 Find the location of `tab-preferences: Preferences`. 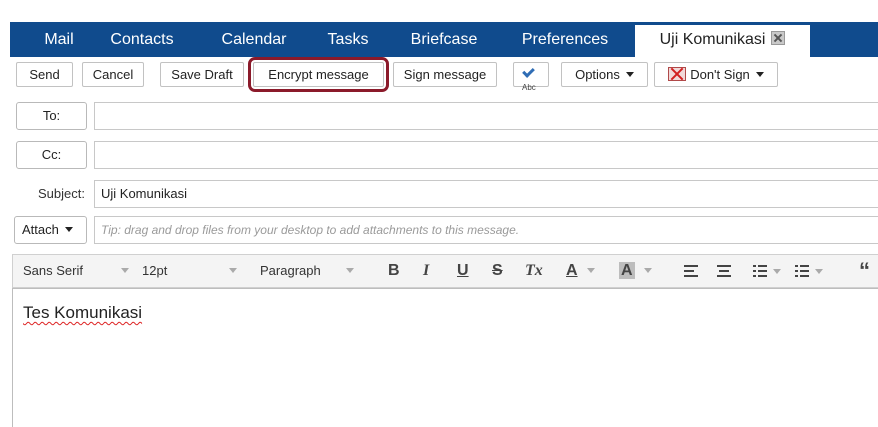

tab-preferences: Preferences is located at coordinates (565, 39).